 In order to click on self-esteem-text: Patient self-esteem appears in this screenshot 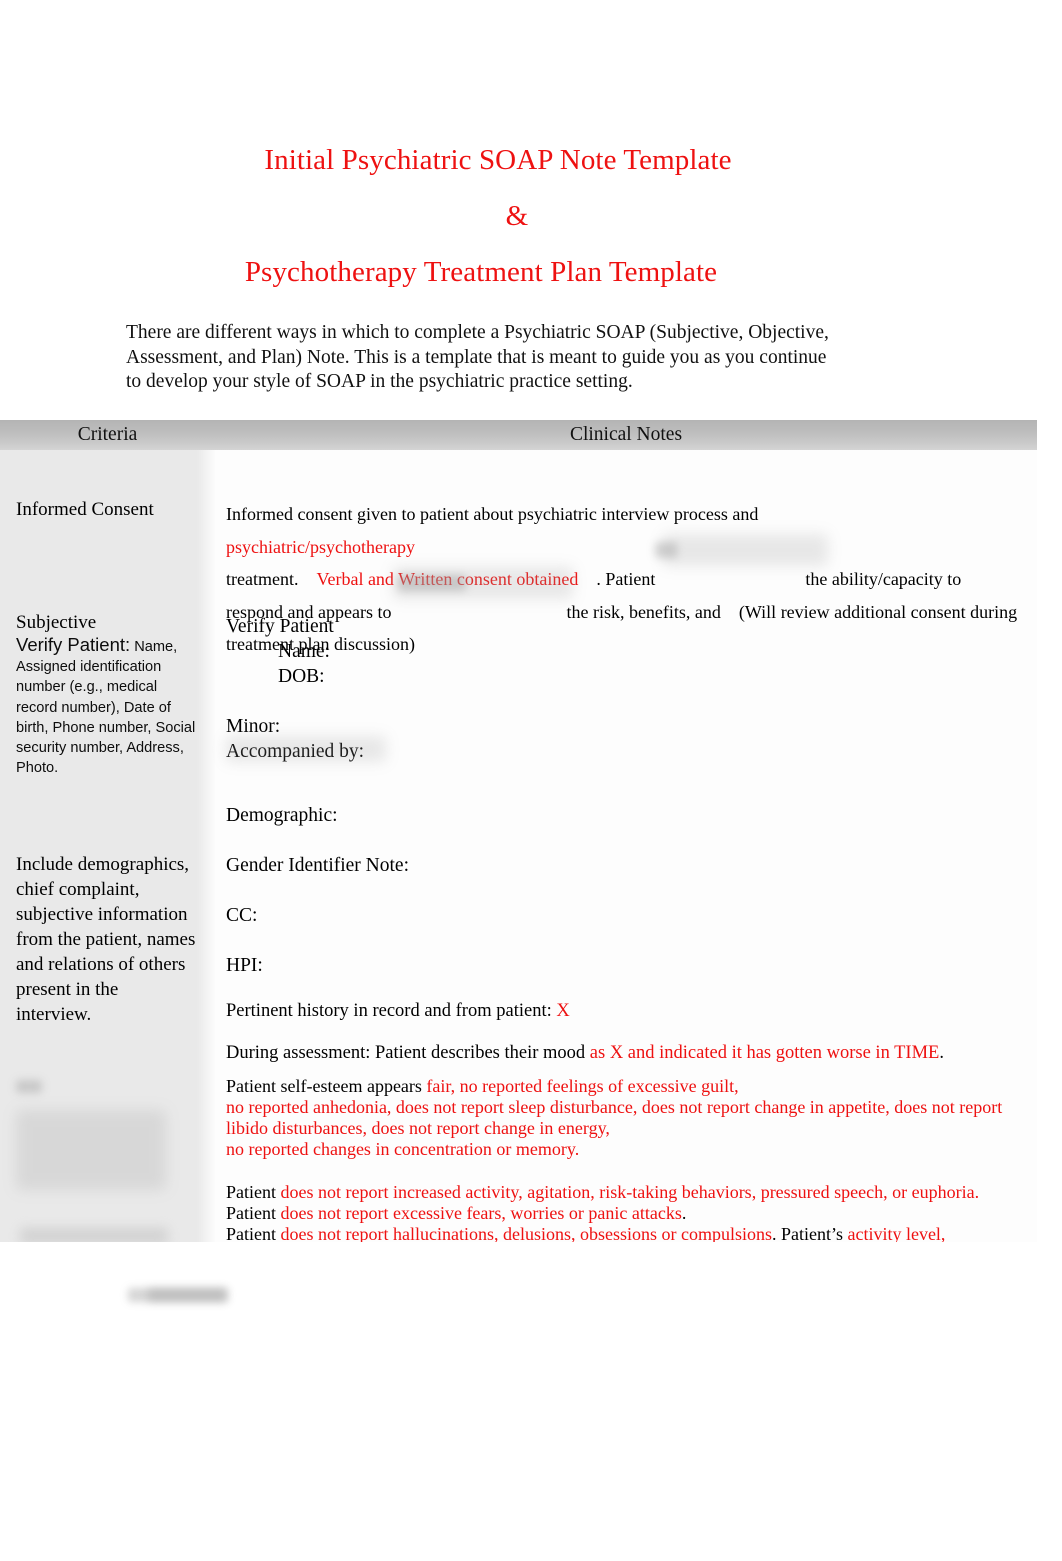, I will do `click(326, 1086)`.